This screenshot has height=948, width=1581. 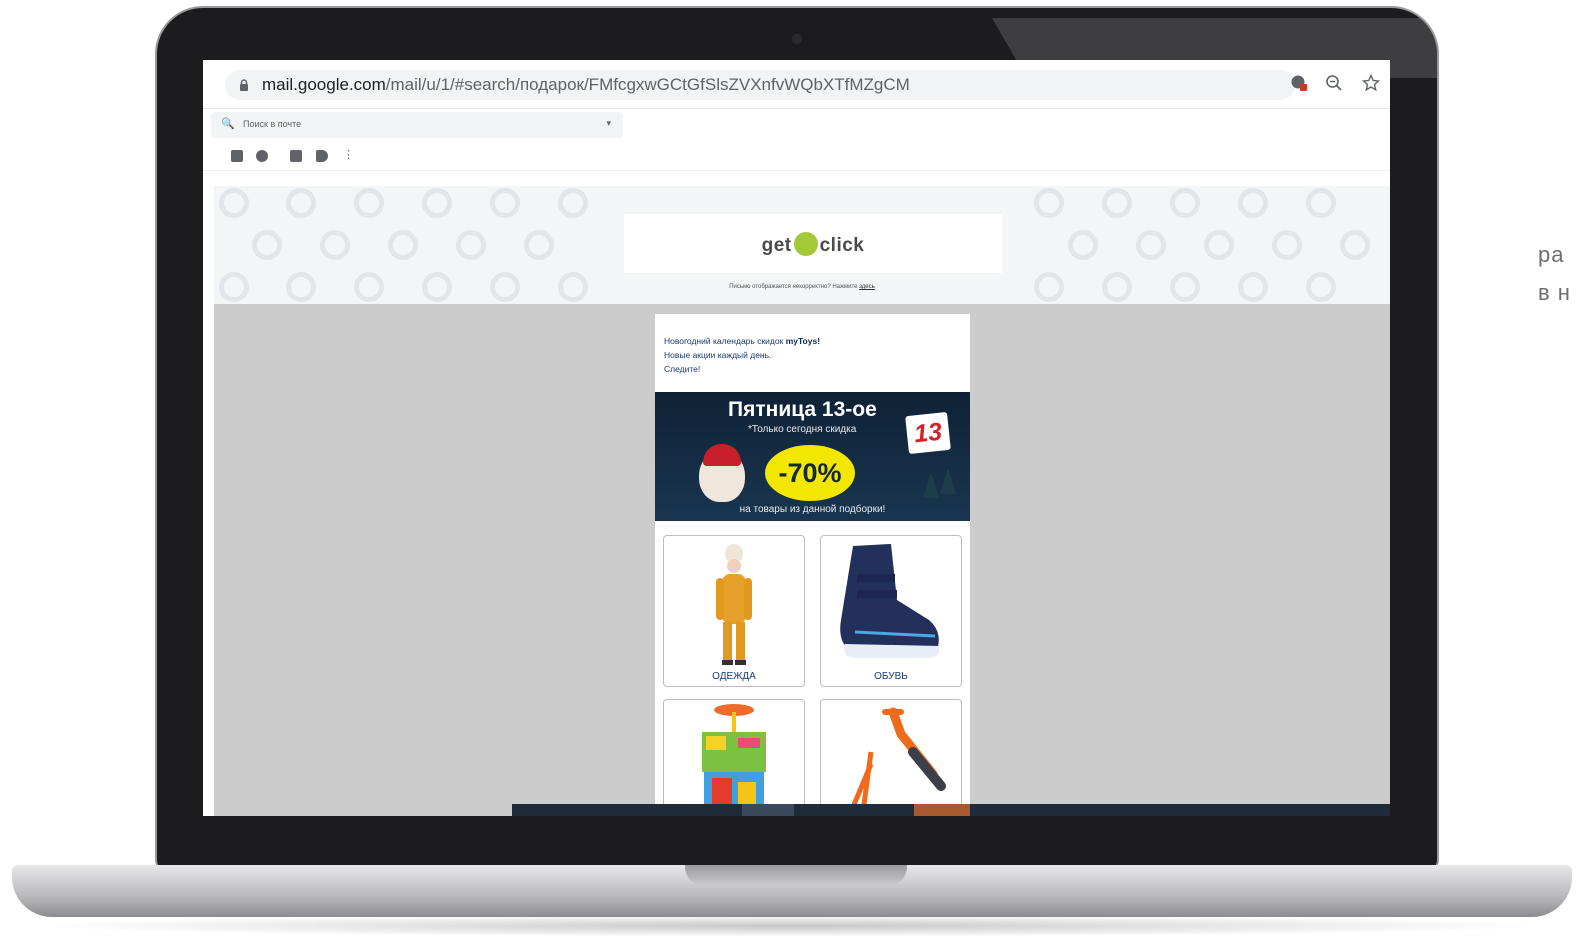 I want to click on intro-brand: myToys!, so click(x=803, y=341).